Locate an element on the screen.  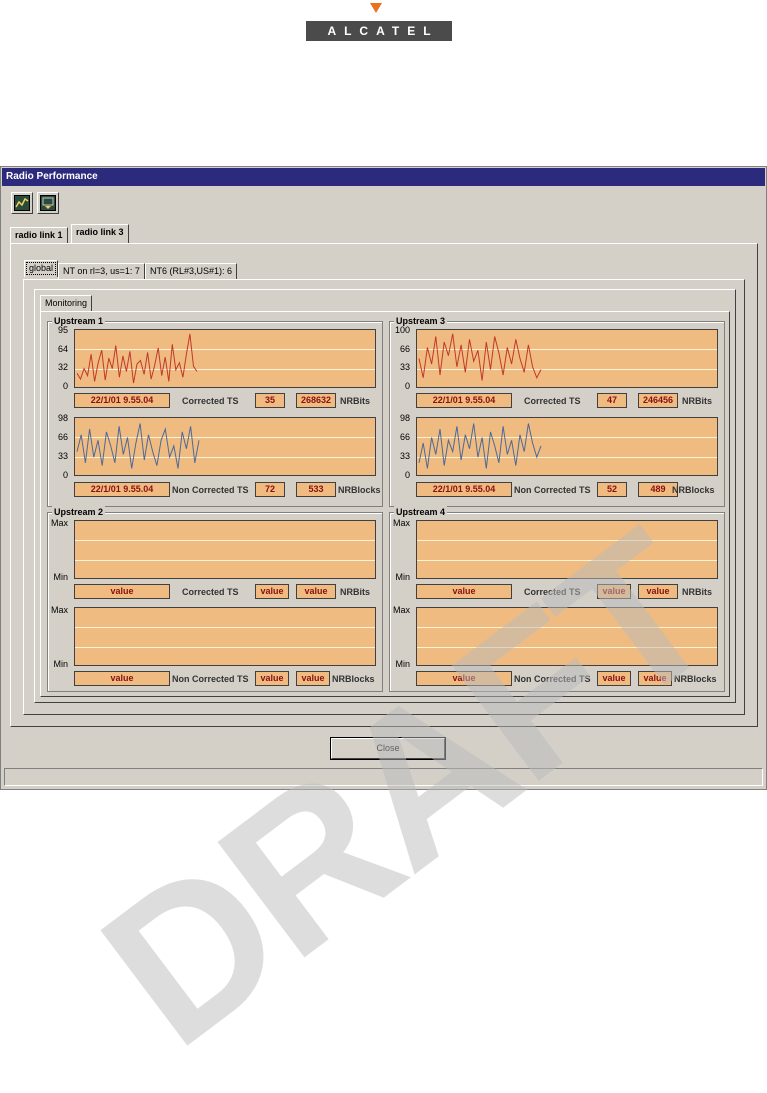
corrected-ts-field: 47 is located at coordinates (612, 400).